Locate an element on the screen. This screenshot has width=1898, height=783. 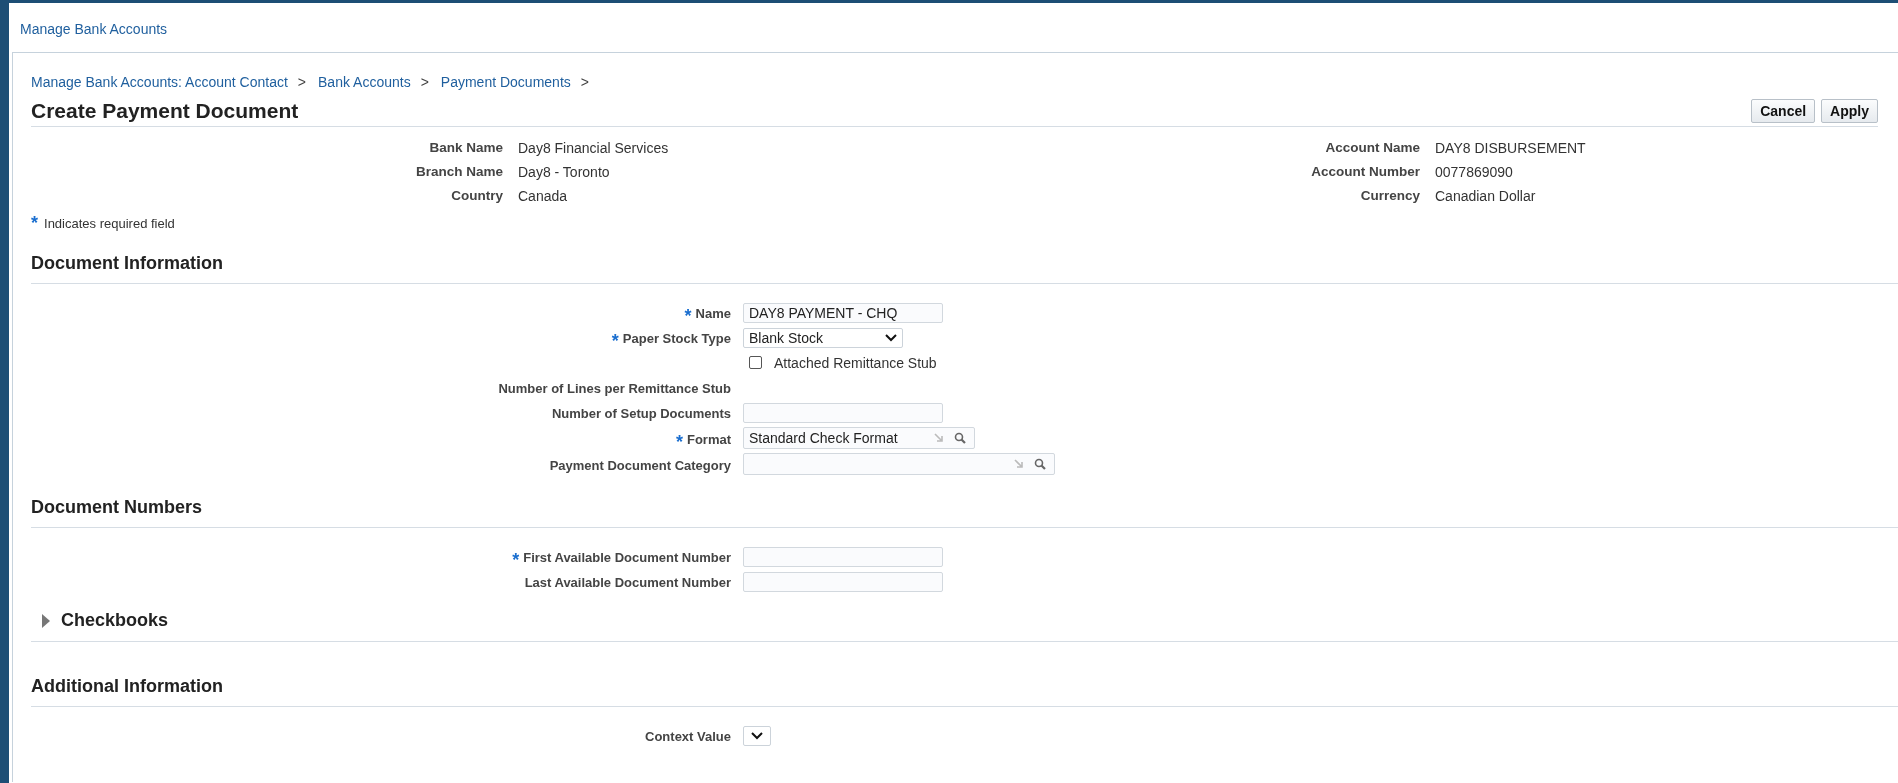
info-label: Country is located at coordinates (476, 196).